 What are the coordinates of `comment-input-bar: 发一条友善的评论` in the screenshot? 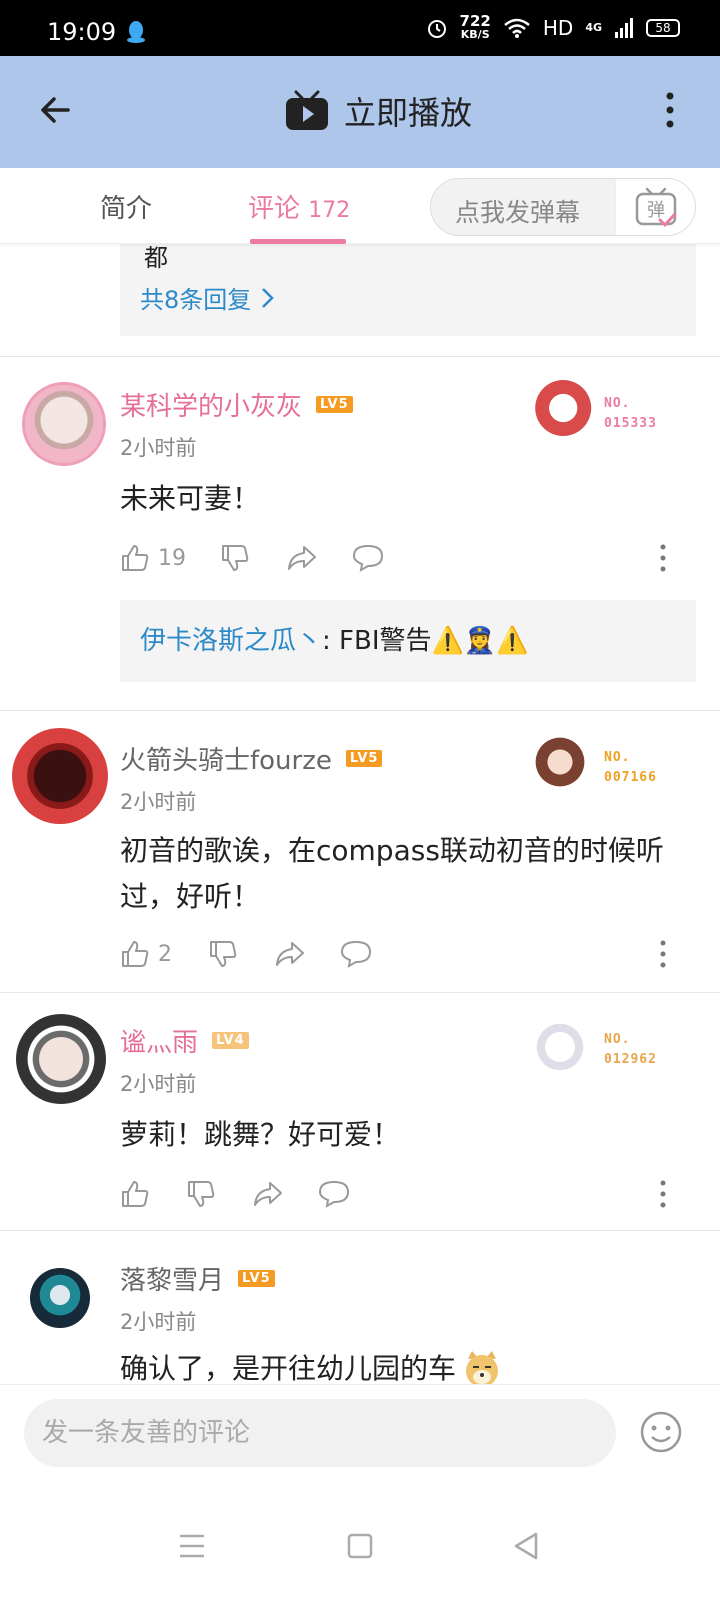 It's located at (360, 1440).